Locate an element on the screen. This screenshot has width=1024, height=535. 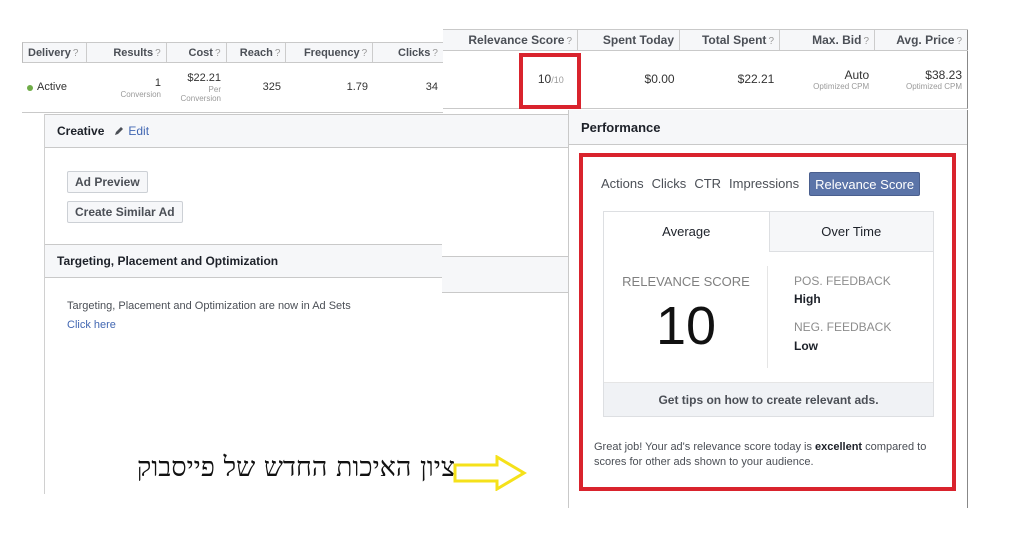
tab-relevance-score: Relevance Score is located at coordinates (865, 184).